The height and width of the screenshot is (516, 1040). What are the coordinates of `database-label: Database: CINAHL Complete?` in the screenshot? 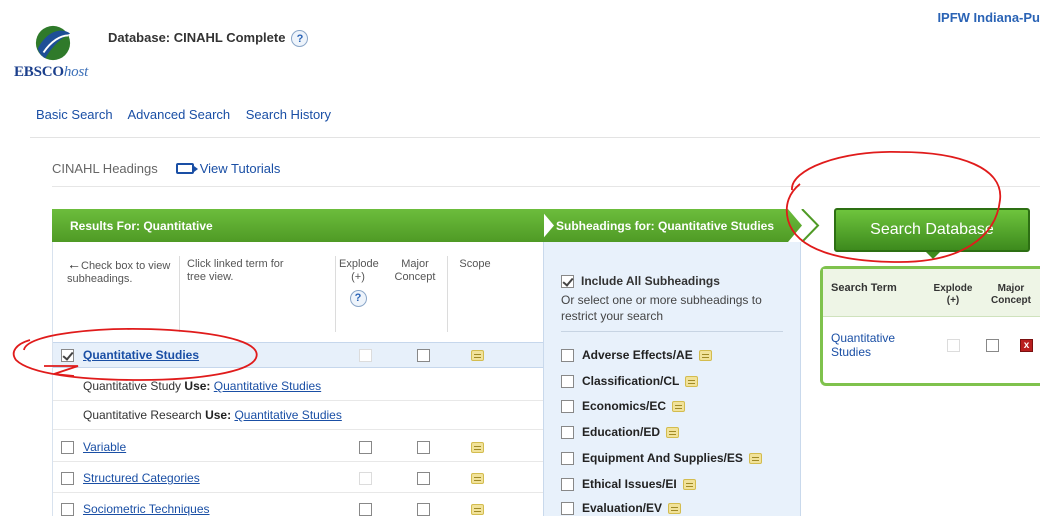 It's located at (208, 39).